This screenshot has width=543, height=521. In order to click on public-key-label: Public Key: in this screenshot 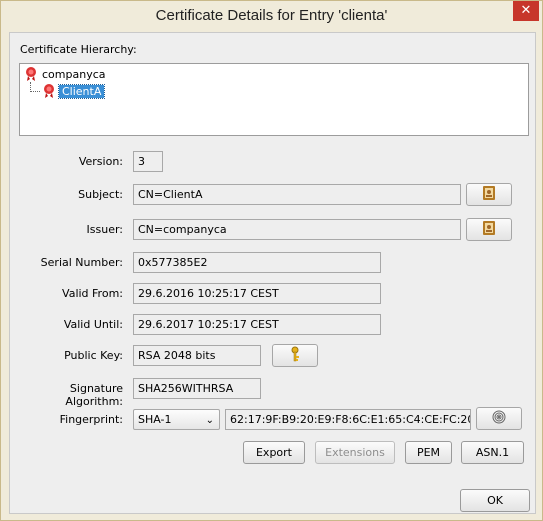, I will do `click(93, 355)`.